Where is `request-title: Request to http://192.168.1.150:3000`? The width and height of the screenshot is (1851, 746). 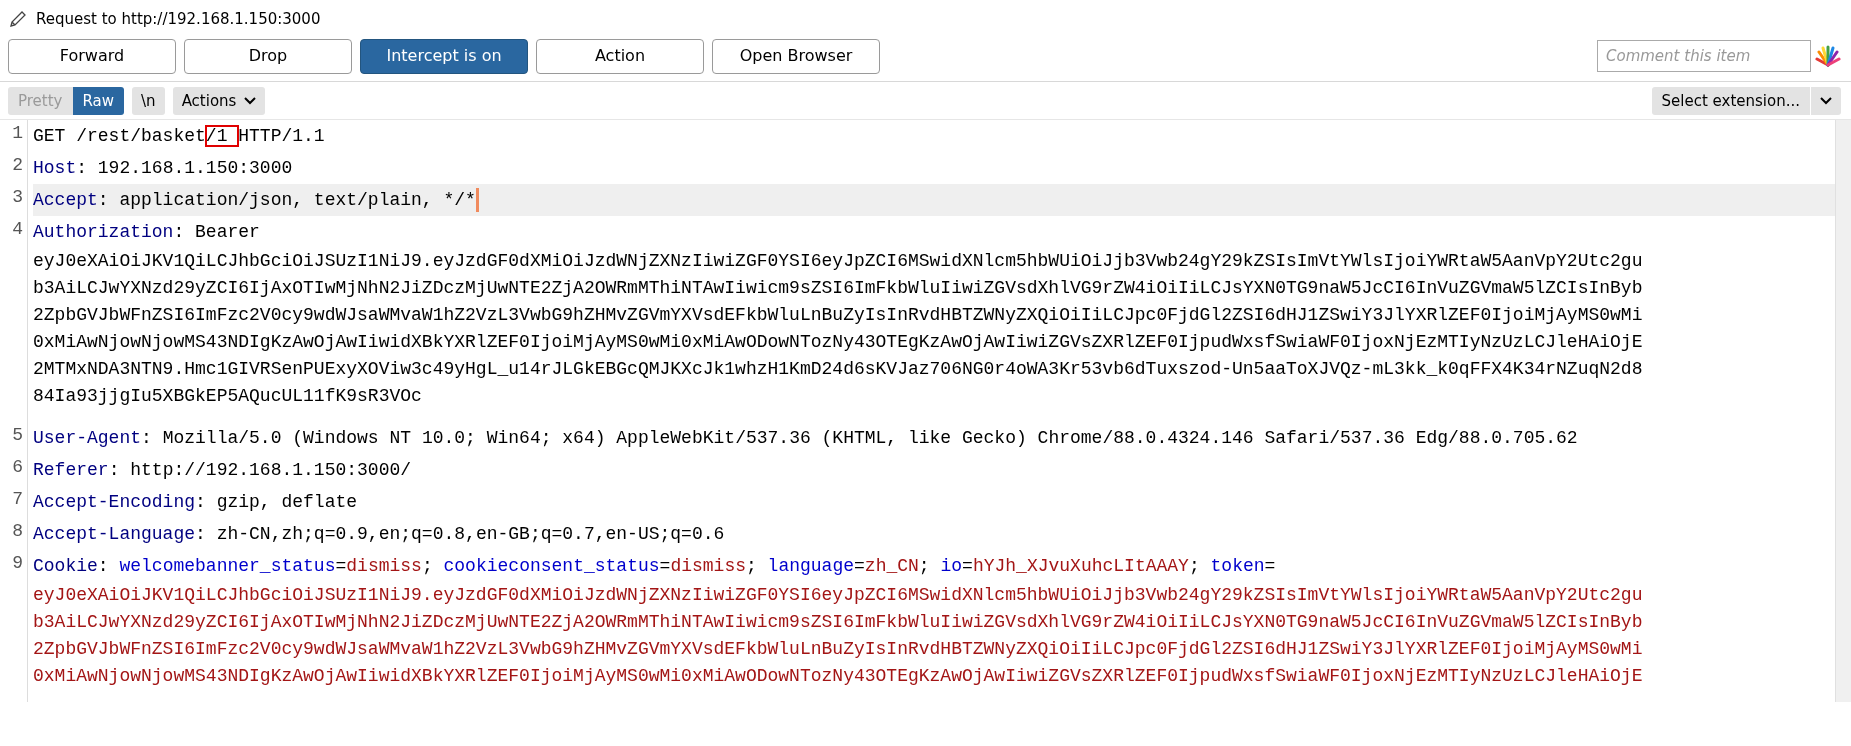
request-title: Request to http://192.168.1.150:3000 is located at coordinates (178, 19).